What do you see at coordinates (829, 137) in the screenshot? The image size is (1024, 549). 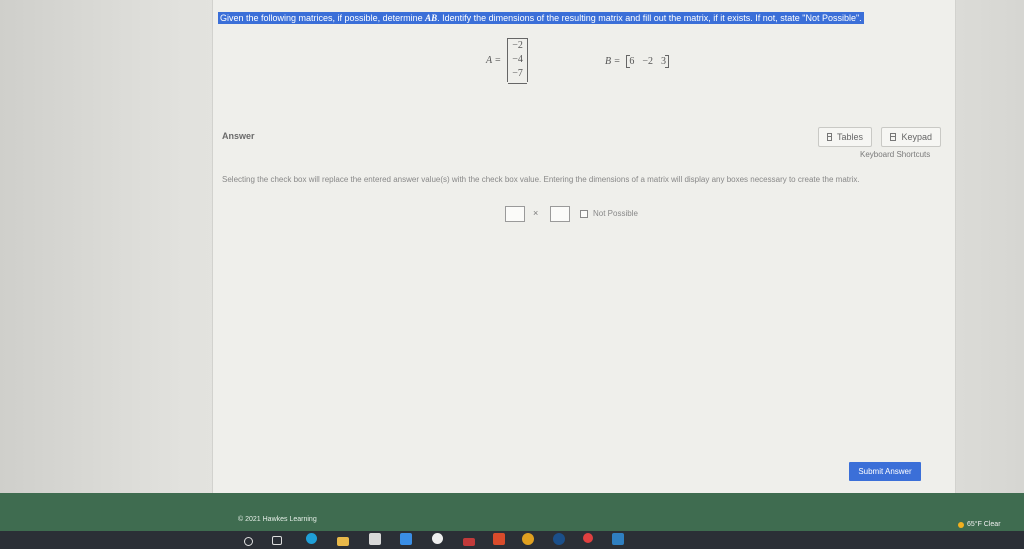 I see `table-icon` at bounding box center [829, 137].